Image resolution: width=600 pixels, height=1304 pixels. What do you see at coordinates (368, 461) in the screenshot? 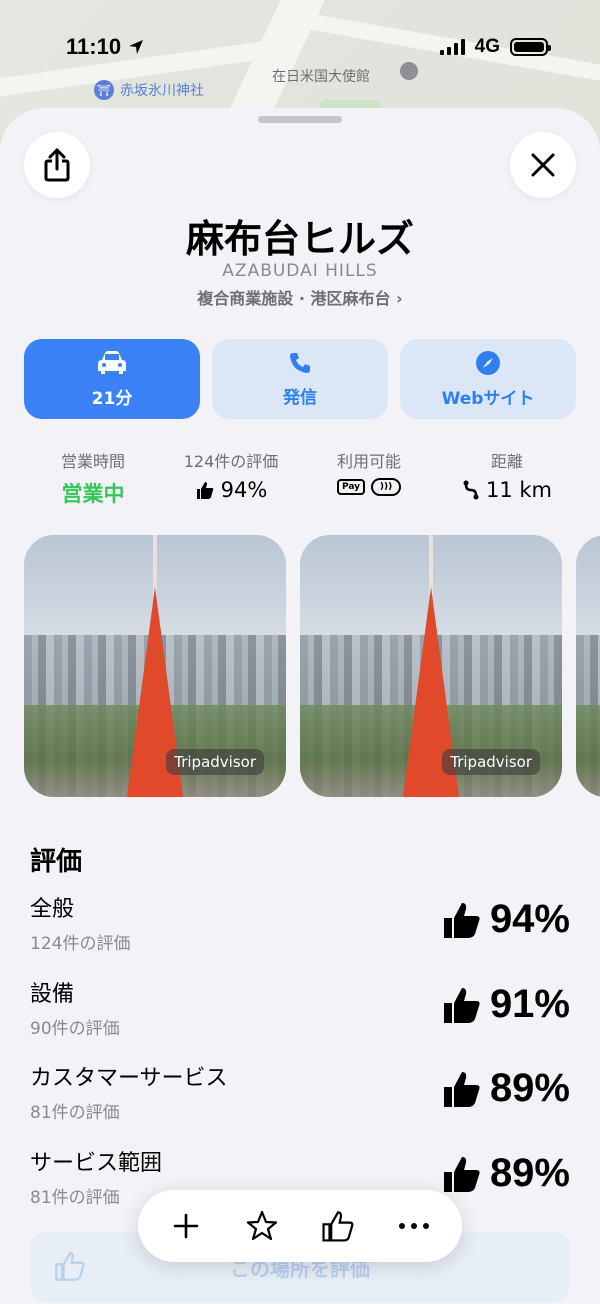
I see `available-label: 利用可能` at bounding box center [368, 461].